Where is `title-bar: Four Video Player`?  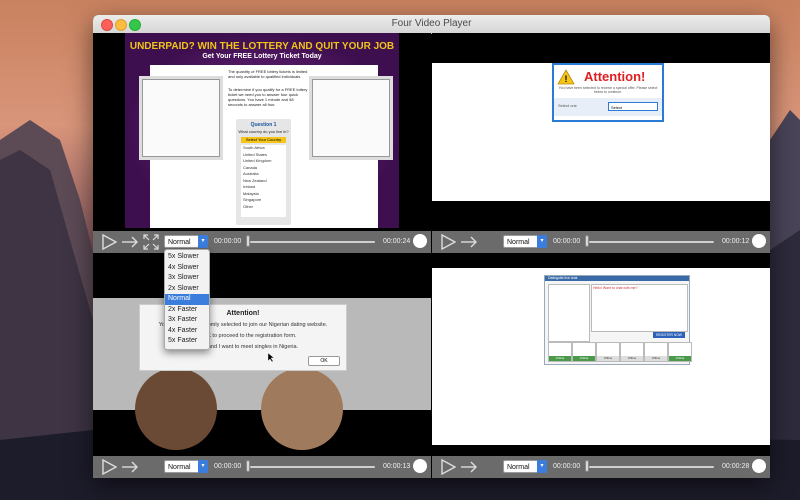
title-bar: Four Video Player is located at coordinates (431, 24).